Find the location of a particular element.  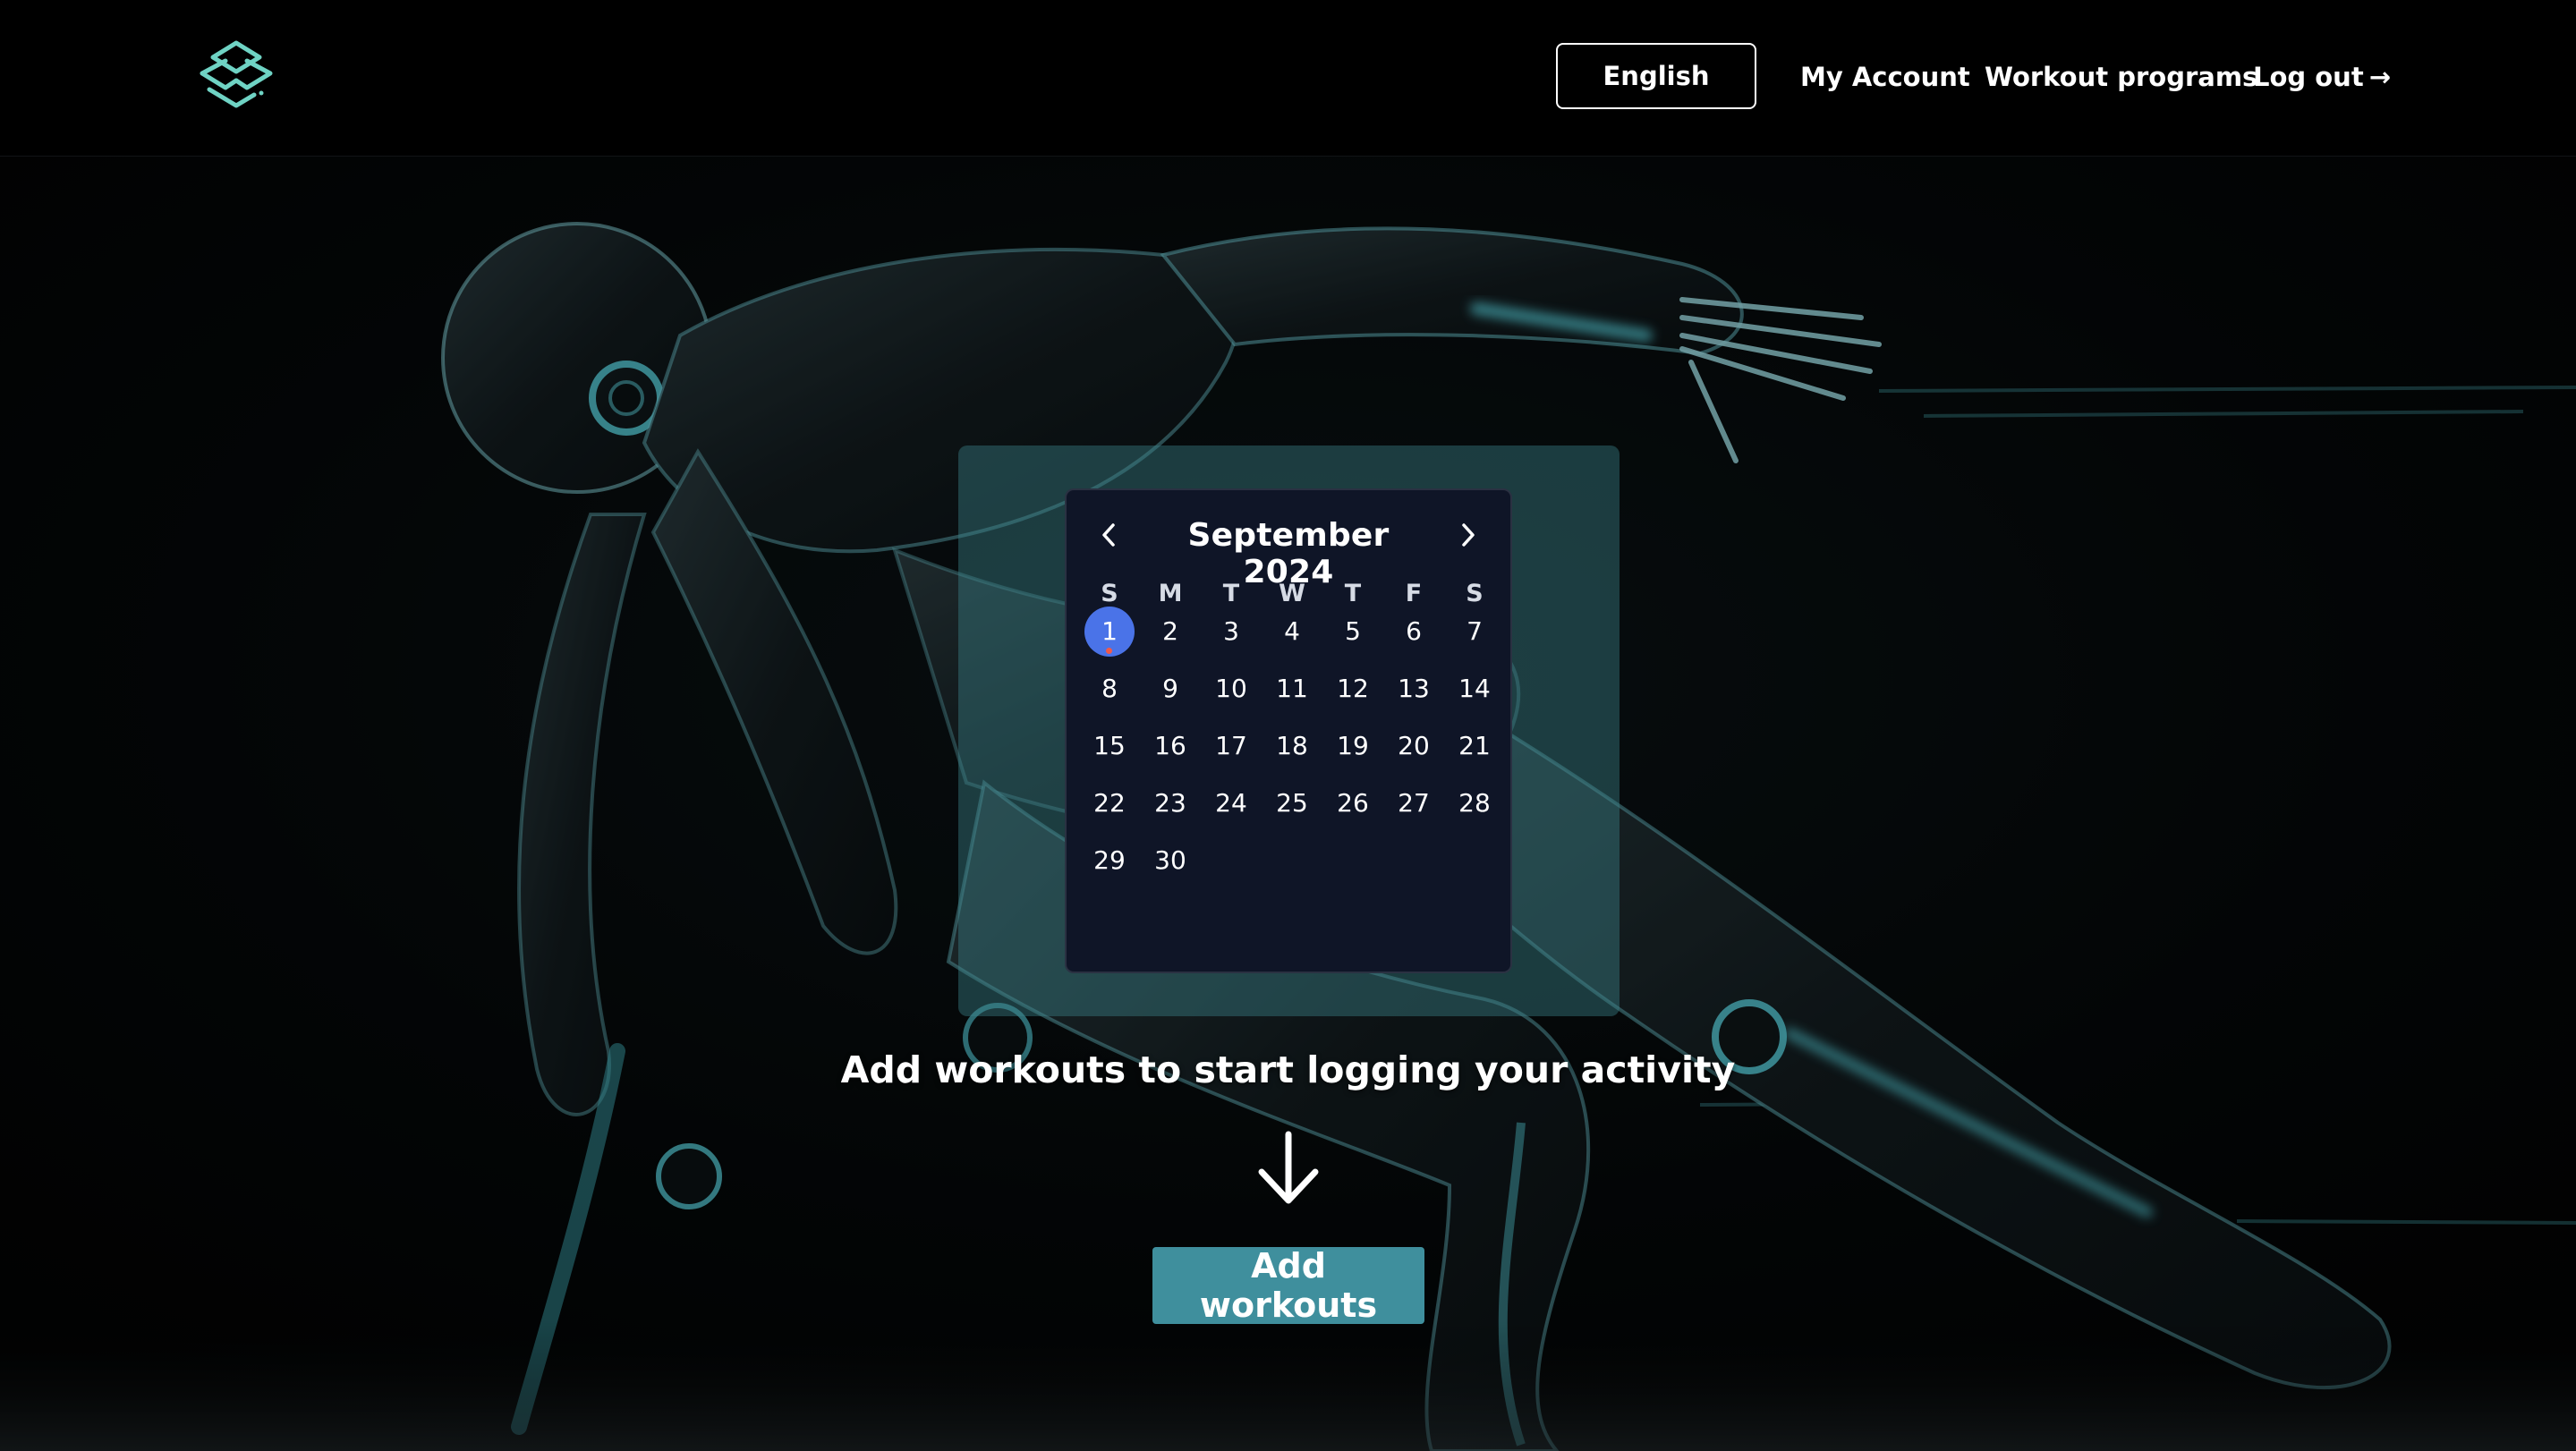

chevron-left-icon is located at coordinates (1108, 535).